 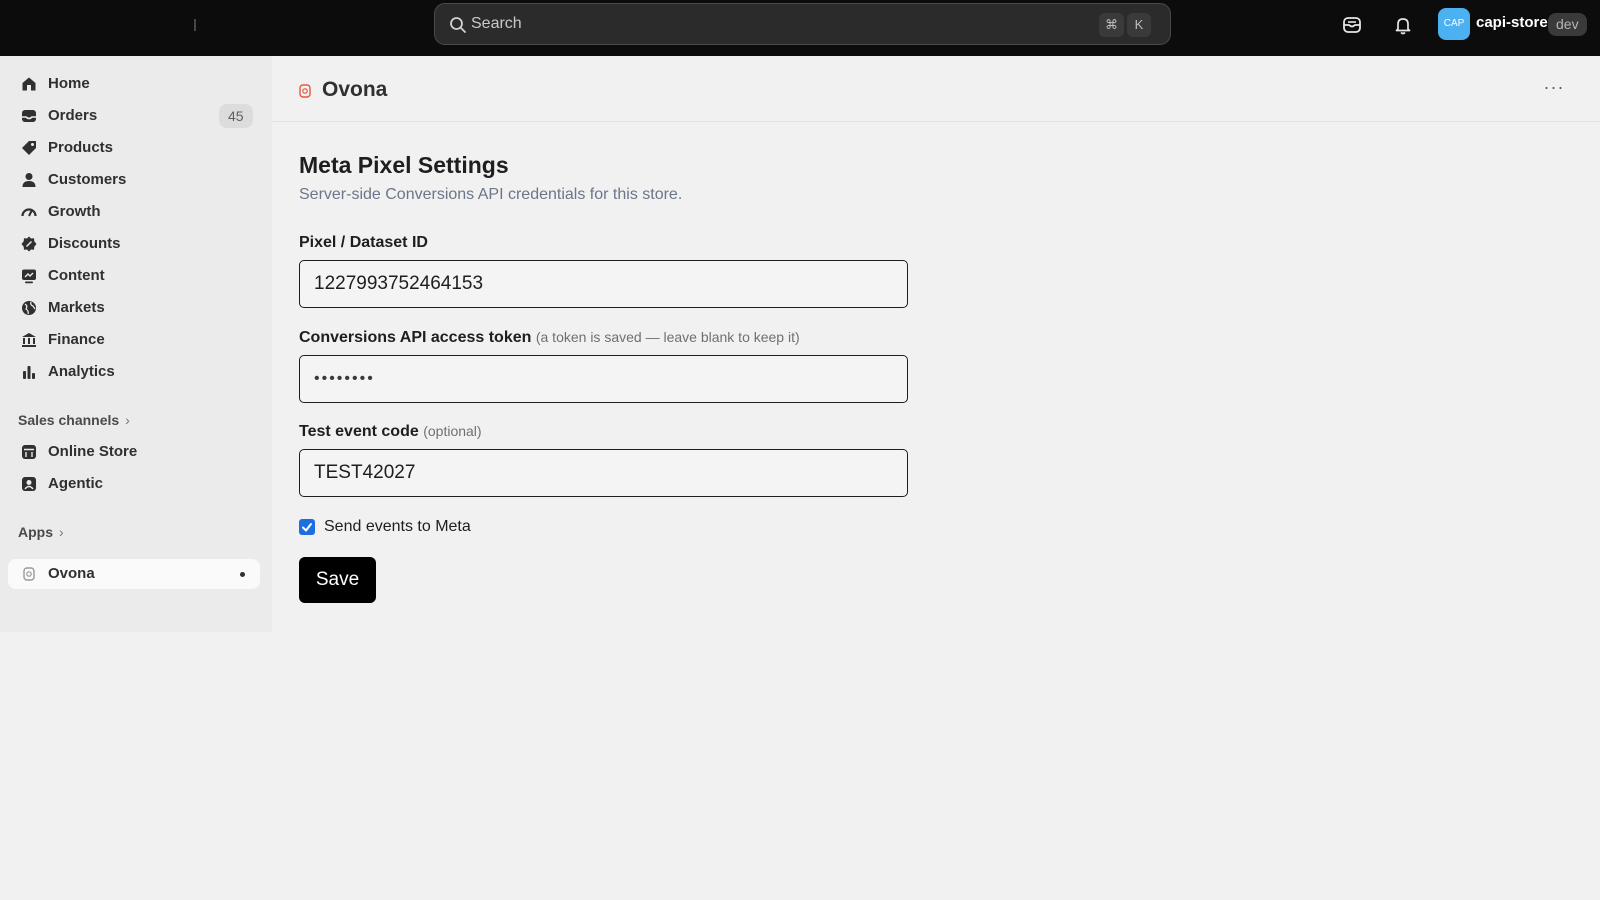 I want to click on store-avatar: CAP, so click(x=1454, y=24).